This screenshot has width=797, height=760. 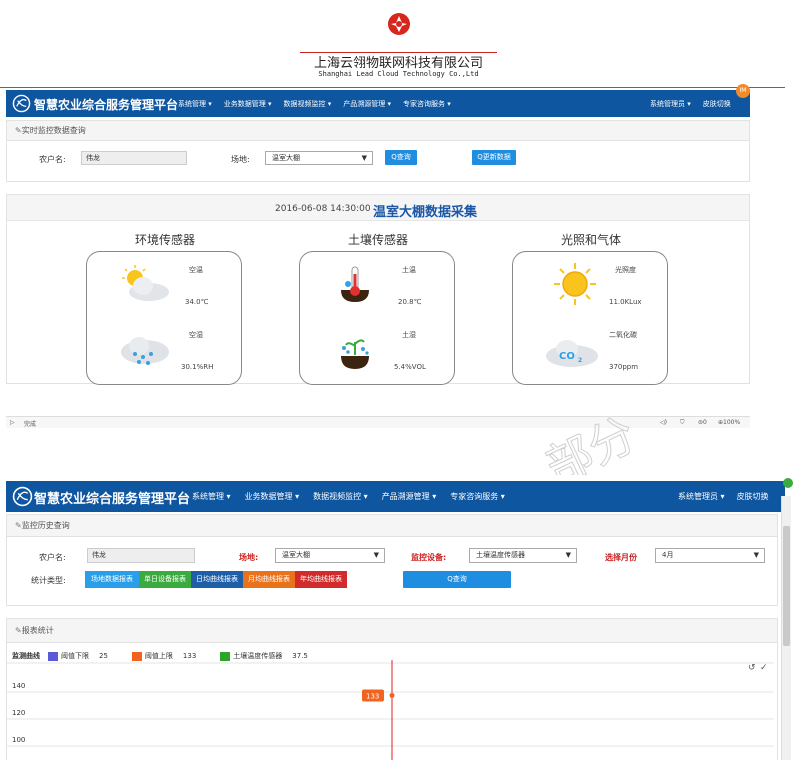 What do you see at coordinates (319, 158) in the screenshot?
I see `field-select: 温室大棚 ▼` at bounding box center [319, 158].